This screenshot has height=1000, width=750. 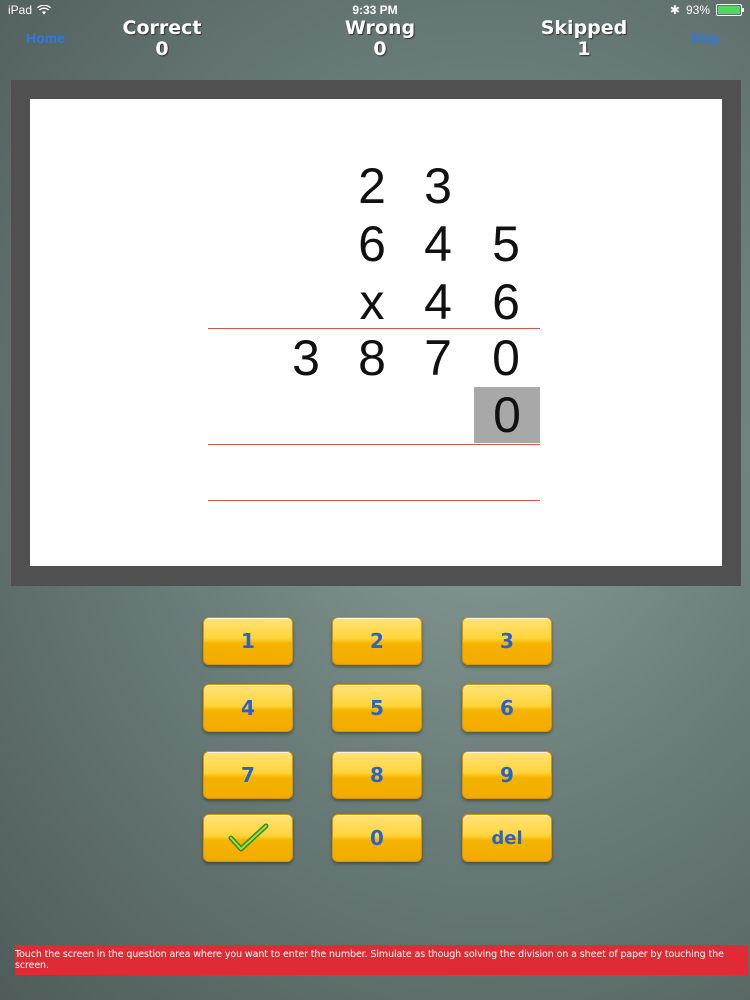 What do you see at coordinates (507, 641) in the screenshot?
I see `key-3: 3` at bounding box center [507, 641].